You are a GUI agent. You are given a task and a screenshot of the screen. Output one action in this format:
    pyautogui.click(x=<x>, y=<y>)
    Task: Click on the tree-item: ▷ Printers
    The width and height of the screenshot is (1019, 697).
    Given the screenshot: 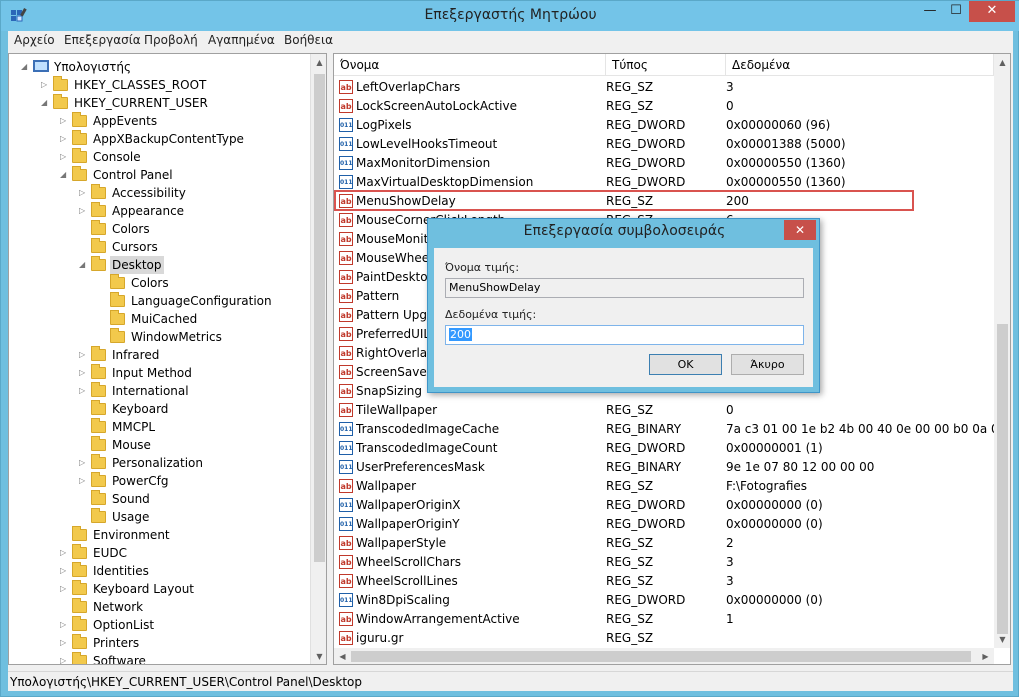 What is the action you would take?
    pyautogui.click(x=159, y=643)
    